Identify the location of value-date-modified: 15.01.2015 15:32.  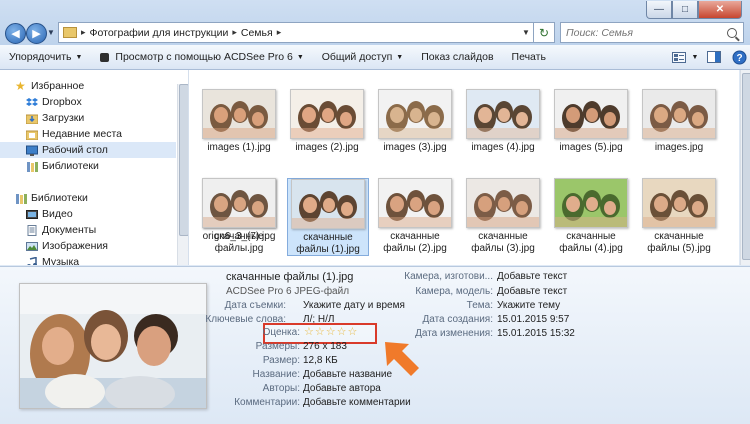
(536, 333).